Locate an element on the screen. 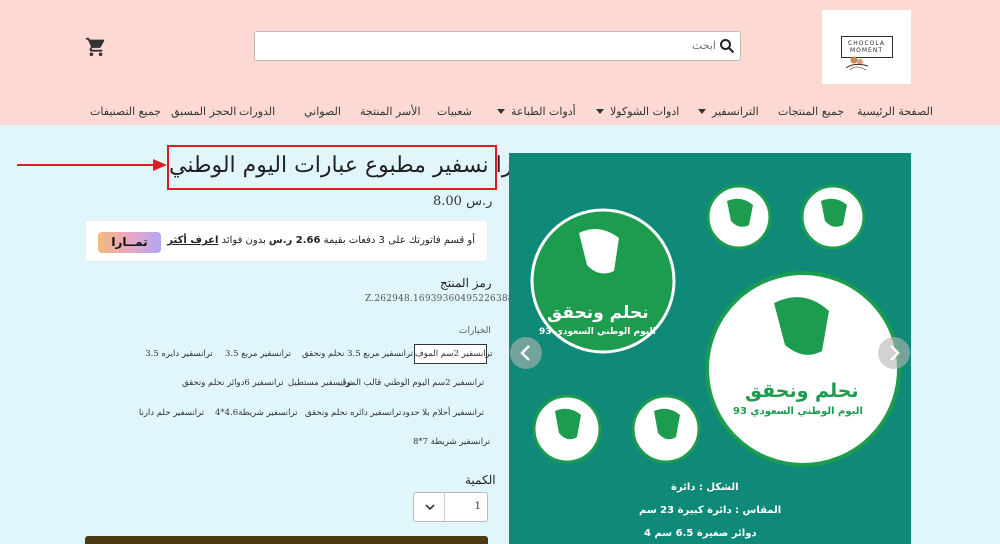  nav-item-printing-tools: أدوات الطباعة is located at coordinates (536, 111).